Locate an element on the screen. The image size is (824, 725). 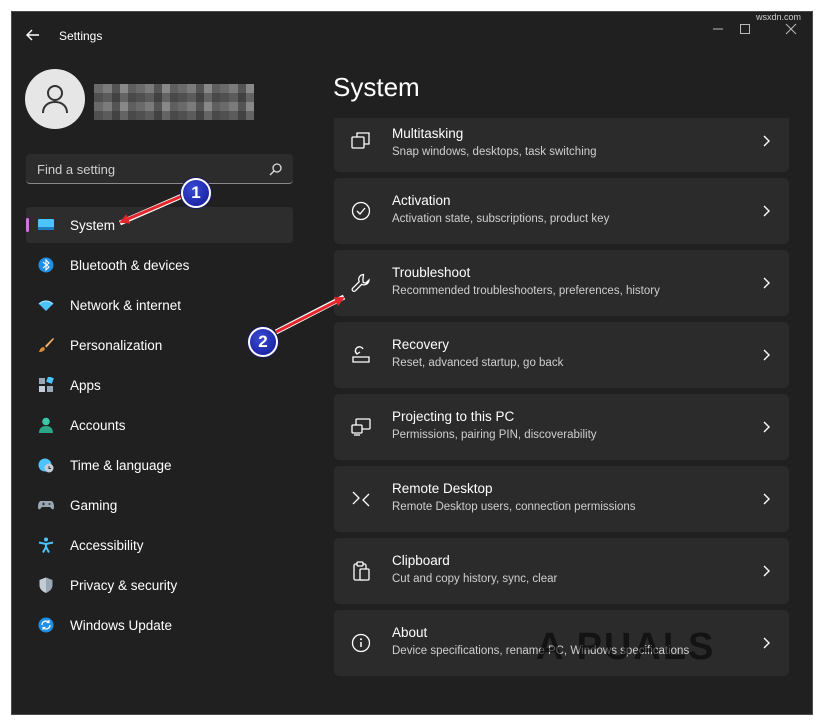
sidebar-item-gaming: Gaming is located at coordinates (159, 505).